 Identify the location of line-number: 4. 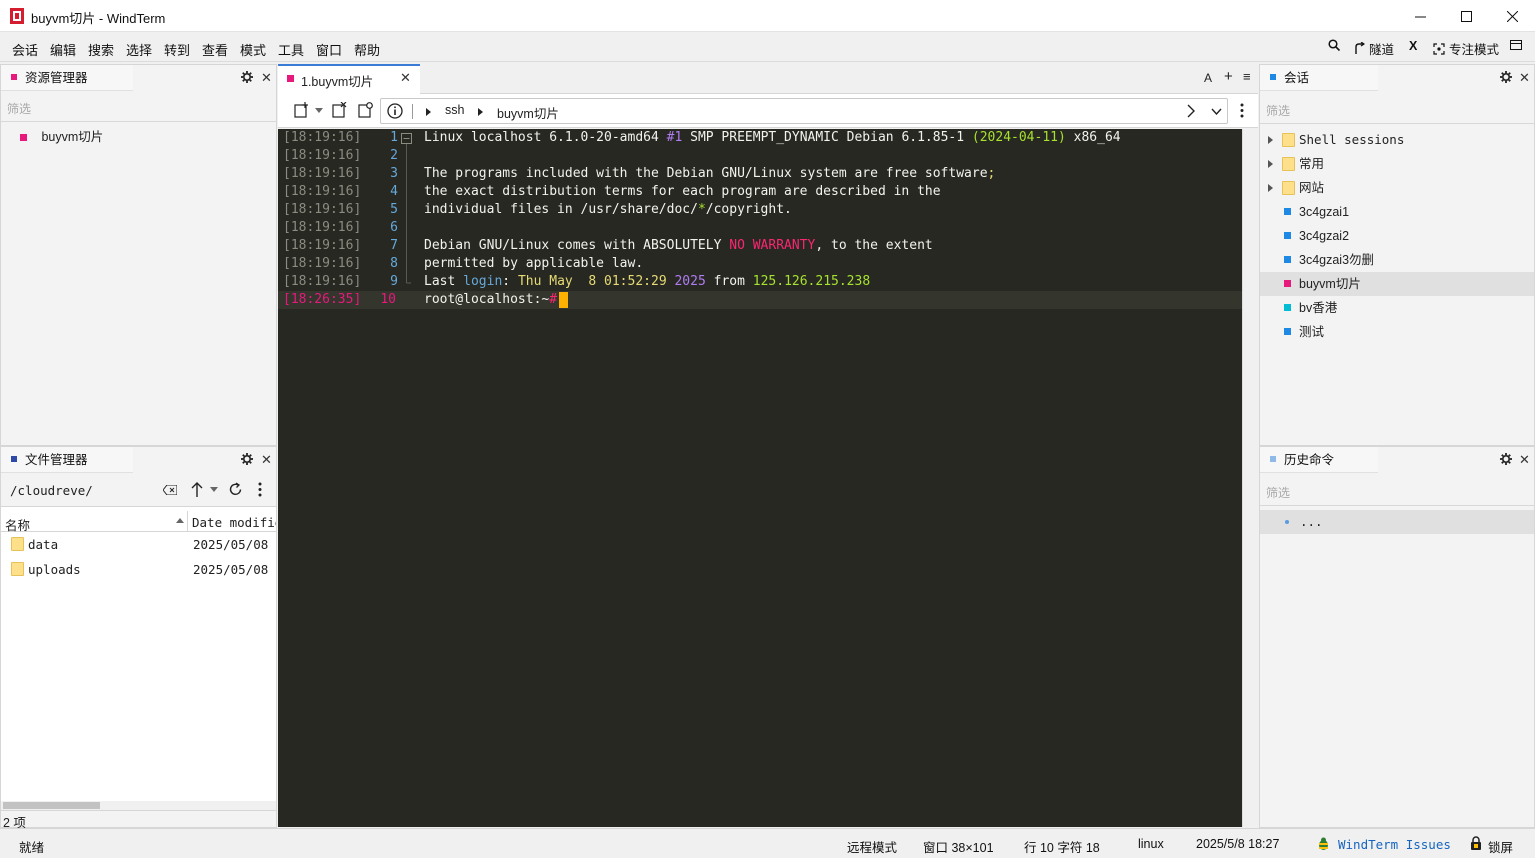
(394, 191).